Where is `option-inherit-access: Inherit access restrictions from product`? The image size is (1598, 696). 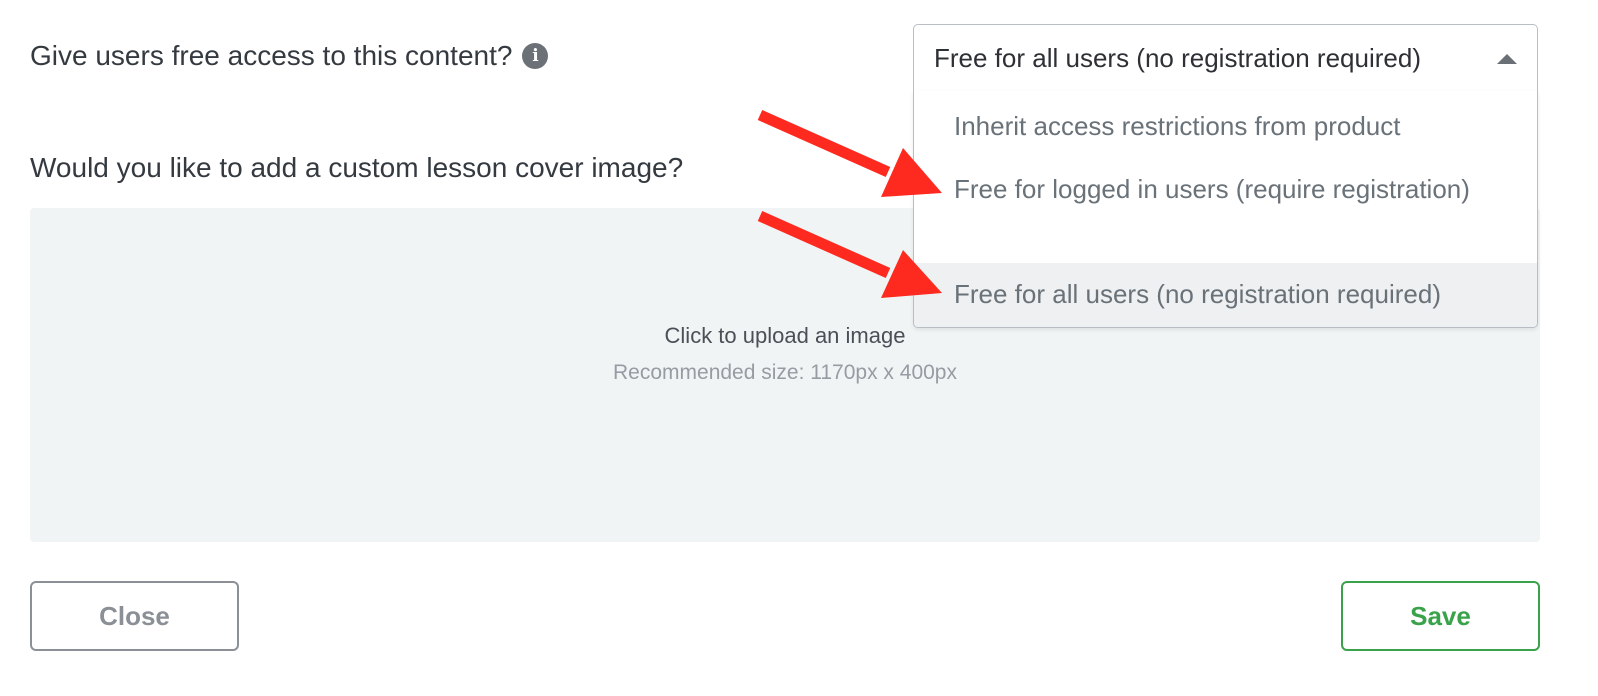 option-inherit-access: Inherit access restrictions from product is located at coordinates (1225, 126).